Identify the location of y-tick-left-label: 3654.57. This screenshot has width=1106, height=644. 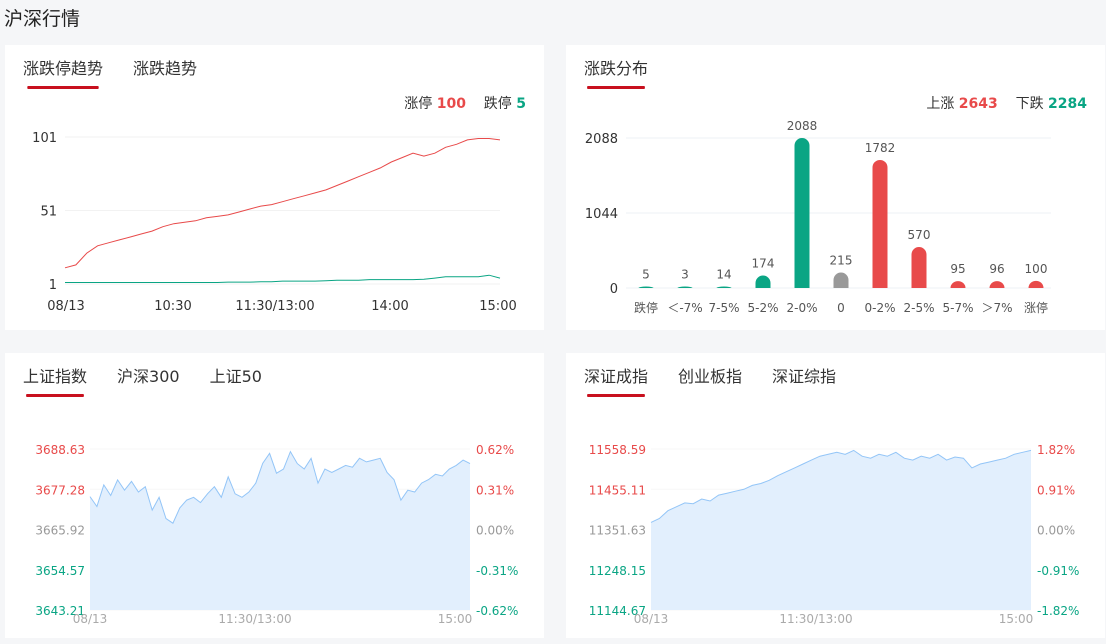
(60, 571).